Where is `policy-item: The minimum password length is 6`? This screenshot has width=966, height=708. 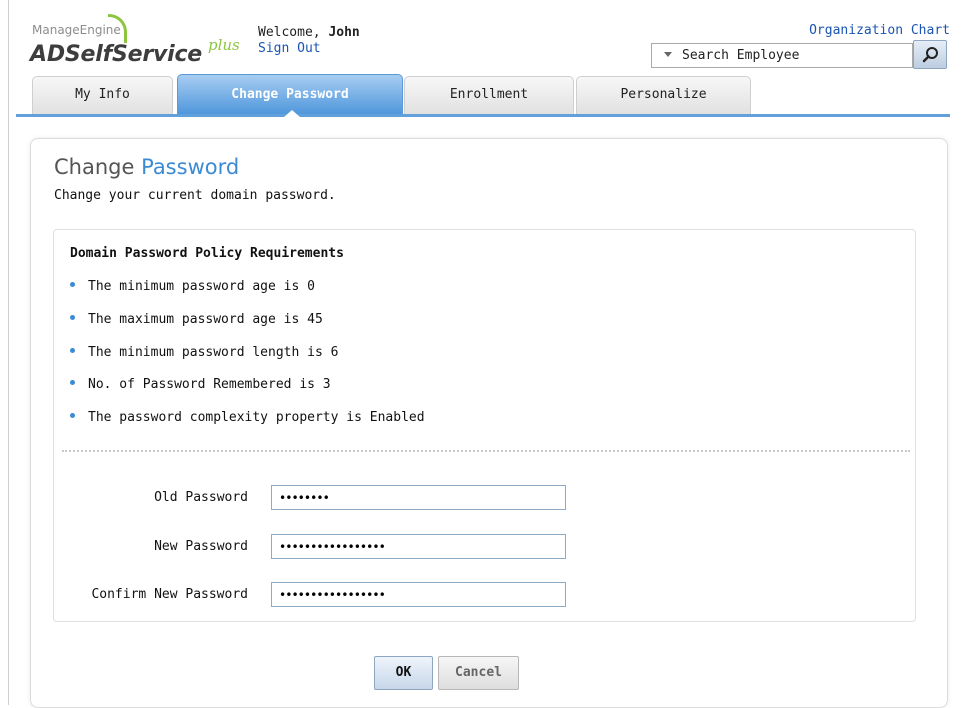 policy-item: The minimum password length is 6 is located at coordinates (204, 352).